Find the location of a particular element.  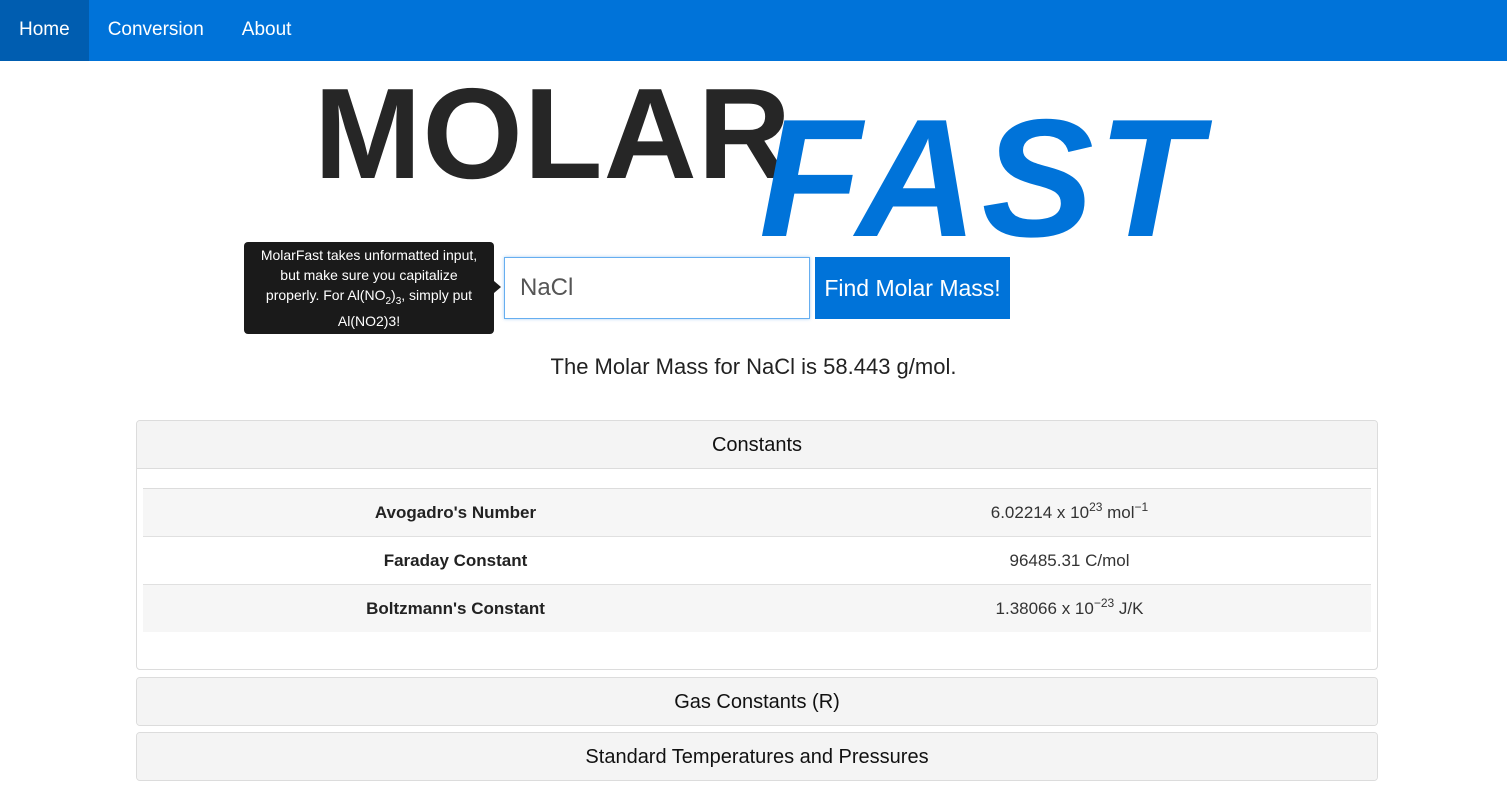

top-navbar: Home Conversion About is located at coordinates (753, 30).